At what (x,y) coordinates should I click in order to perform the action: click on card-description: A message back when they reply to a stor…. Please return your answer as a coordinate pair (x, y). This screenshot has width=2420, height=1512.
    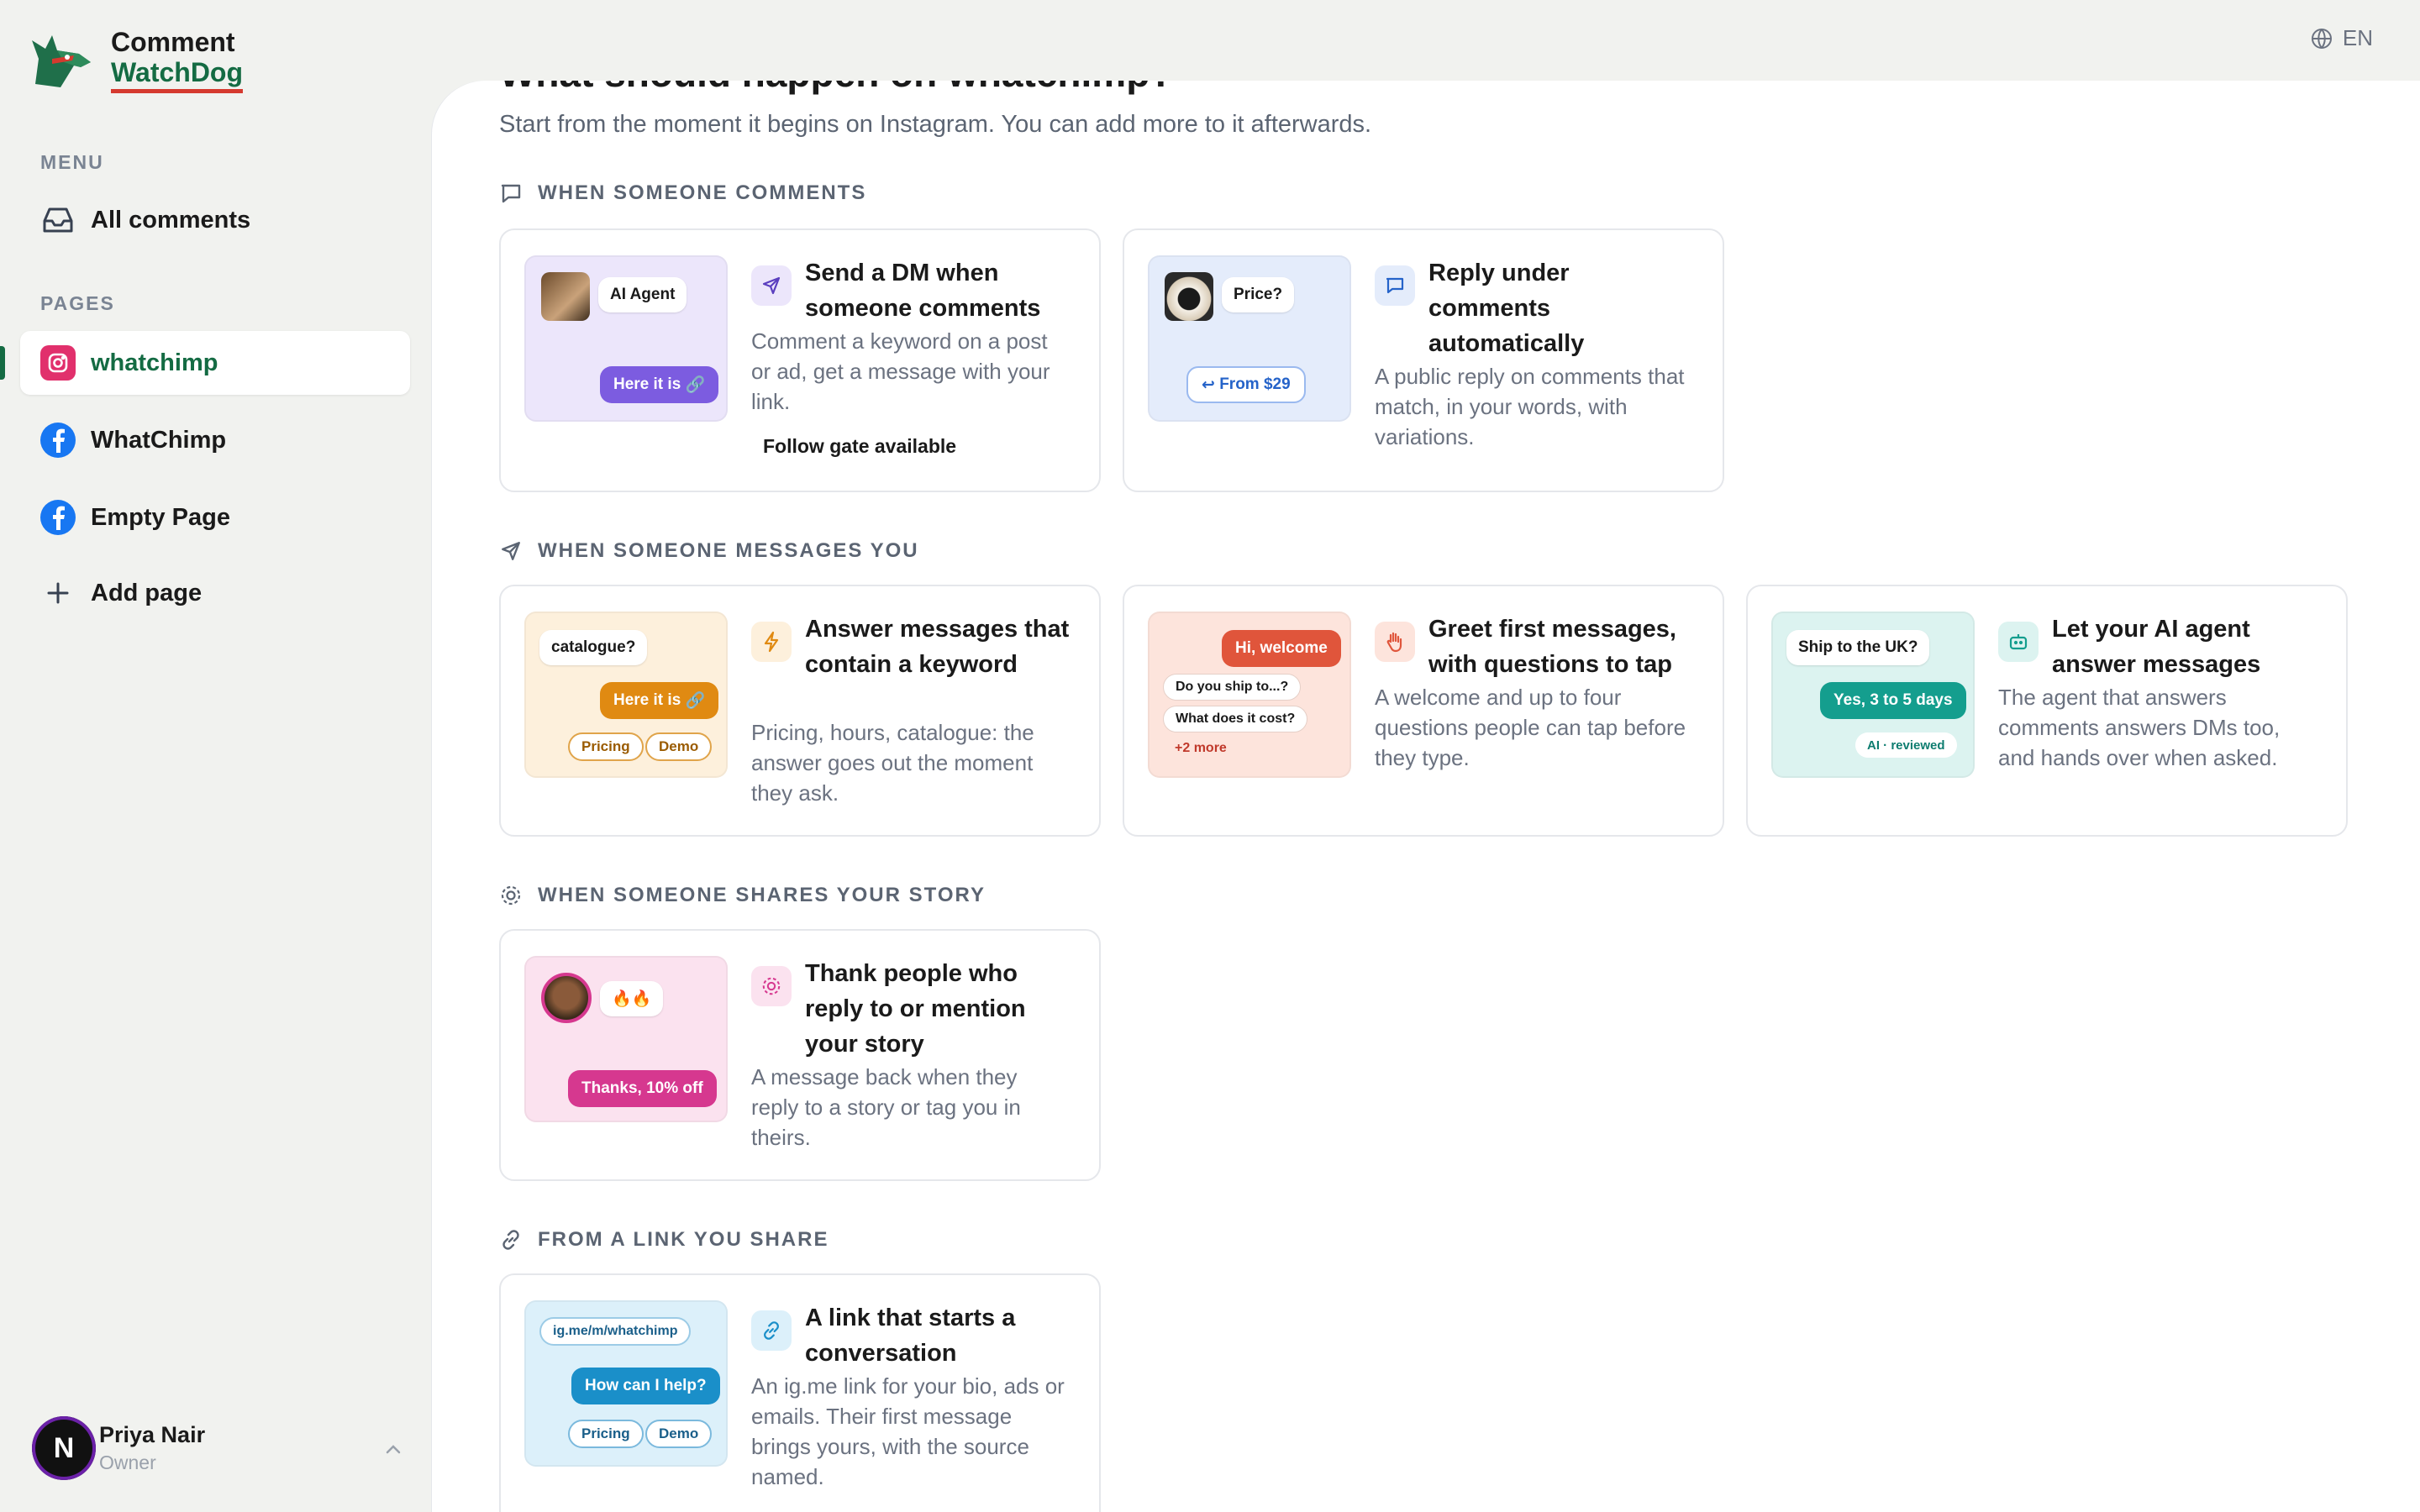
    Looking at the image, I should click on (886, 1107).